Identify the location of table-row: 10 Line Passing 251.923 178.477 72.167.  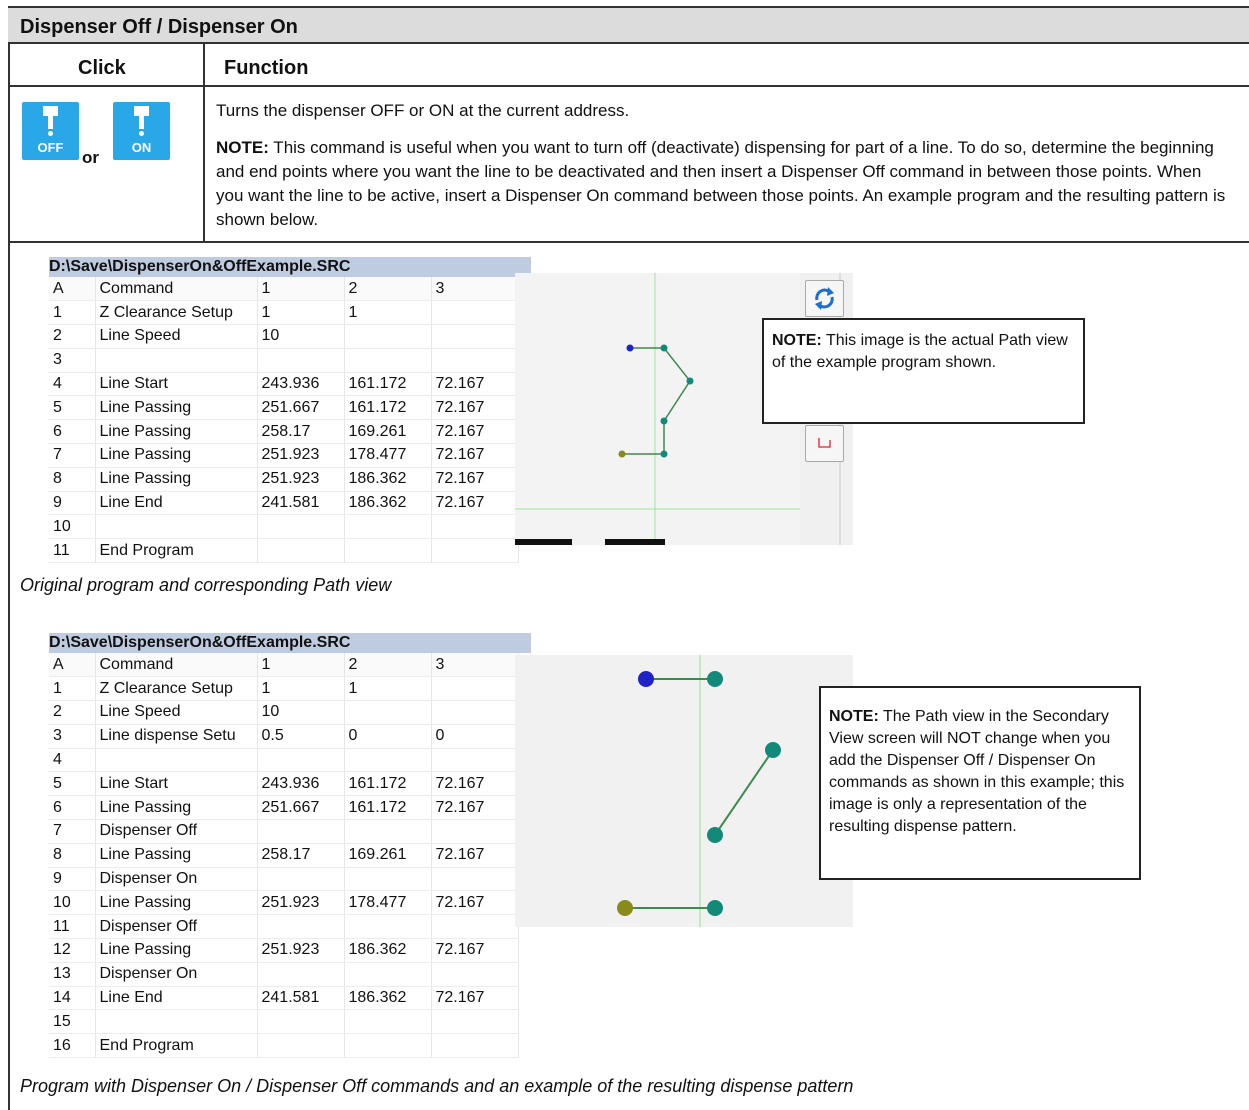
(284, 903).